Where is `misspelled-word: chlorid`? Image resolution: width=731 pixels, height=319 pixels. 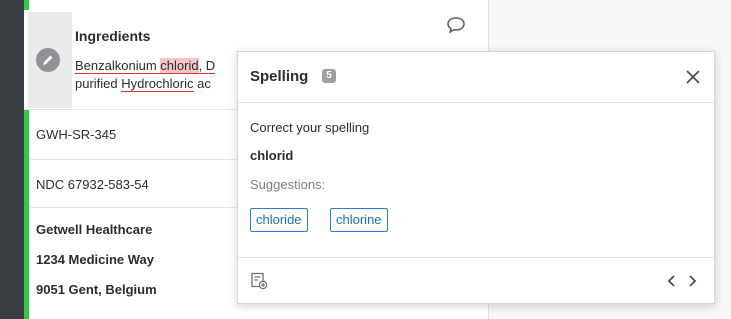 misspelled-word: chlorid is located at coordinates (272, 155).